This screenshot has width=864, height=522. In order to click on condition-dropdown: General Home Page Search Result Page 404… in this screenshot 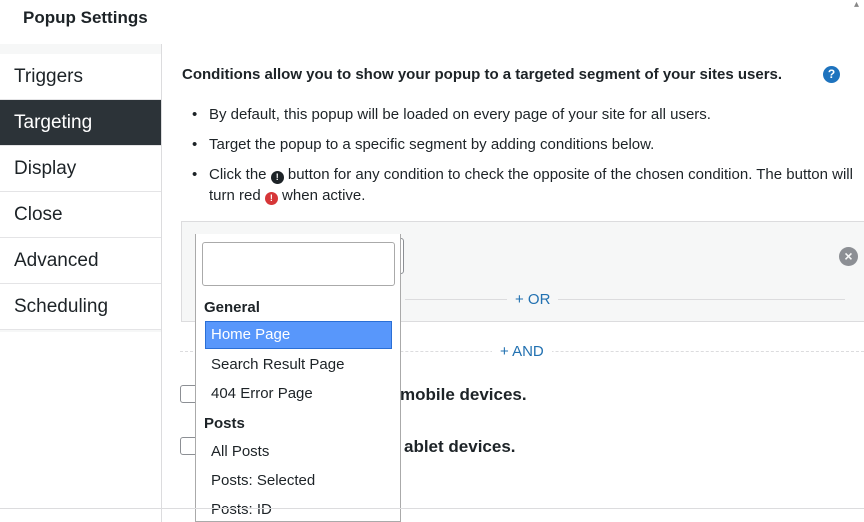, I will do `click(298, 378)`.